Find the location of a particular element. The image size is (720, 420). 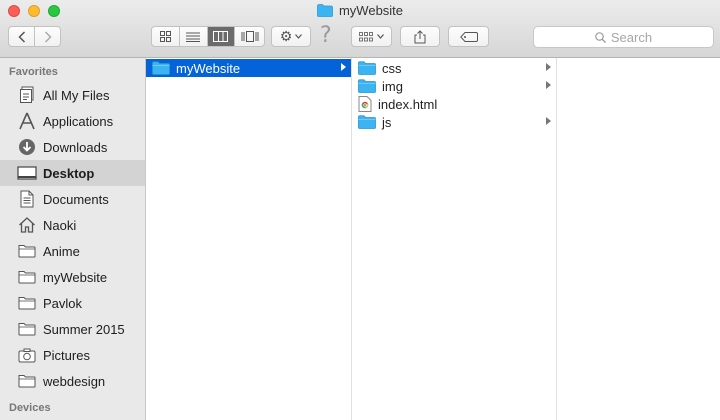

icon-view-button is located at coordinates (166, 36).